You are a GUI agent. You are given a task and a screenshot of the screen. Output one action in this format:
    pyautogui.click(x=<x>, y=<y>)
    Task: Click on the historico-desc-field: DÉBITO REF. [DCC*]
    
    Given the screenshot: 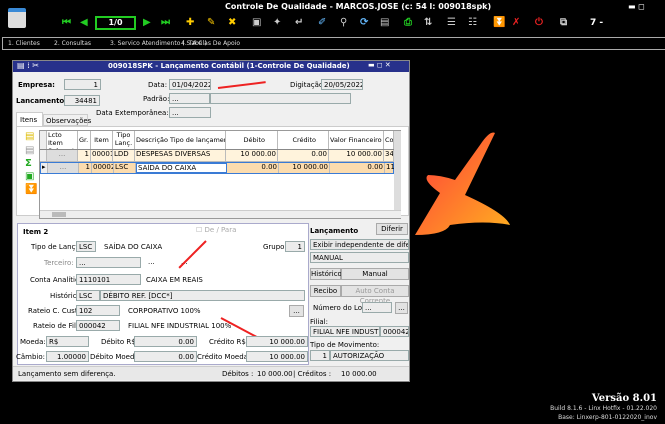 What is the action you would take?
    pyautogui.click(x=202, y=295)
    